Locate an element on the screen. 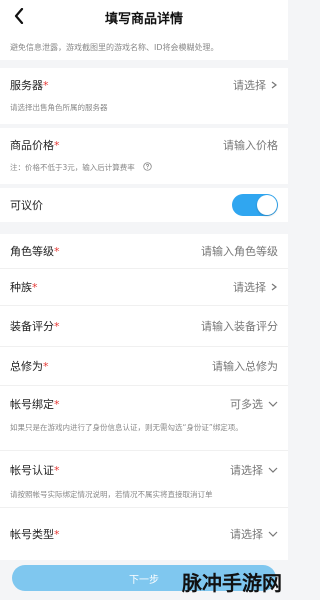  account-verify-select: 请选择 is located at coordinates (254, 470).